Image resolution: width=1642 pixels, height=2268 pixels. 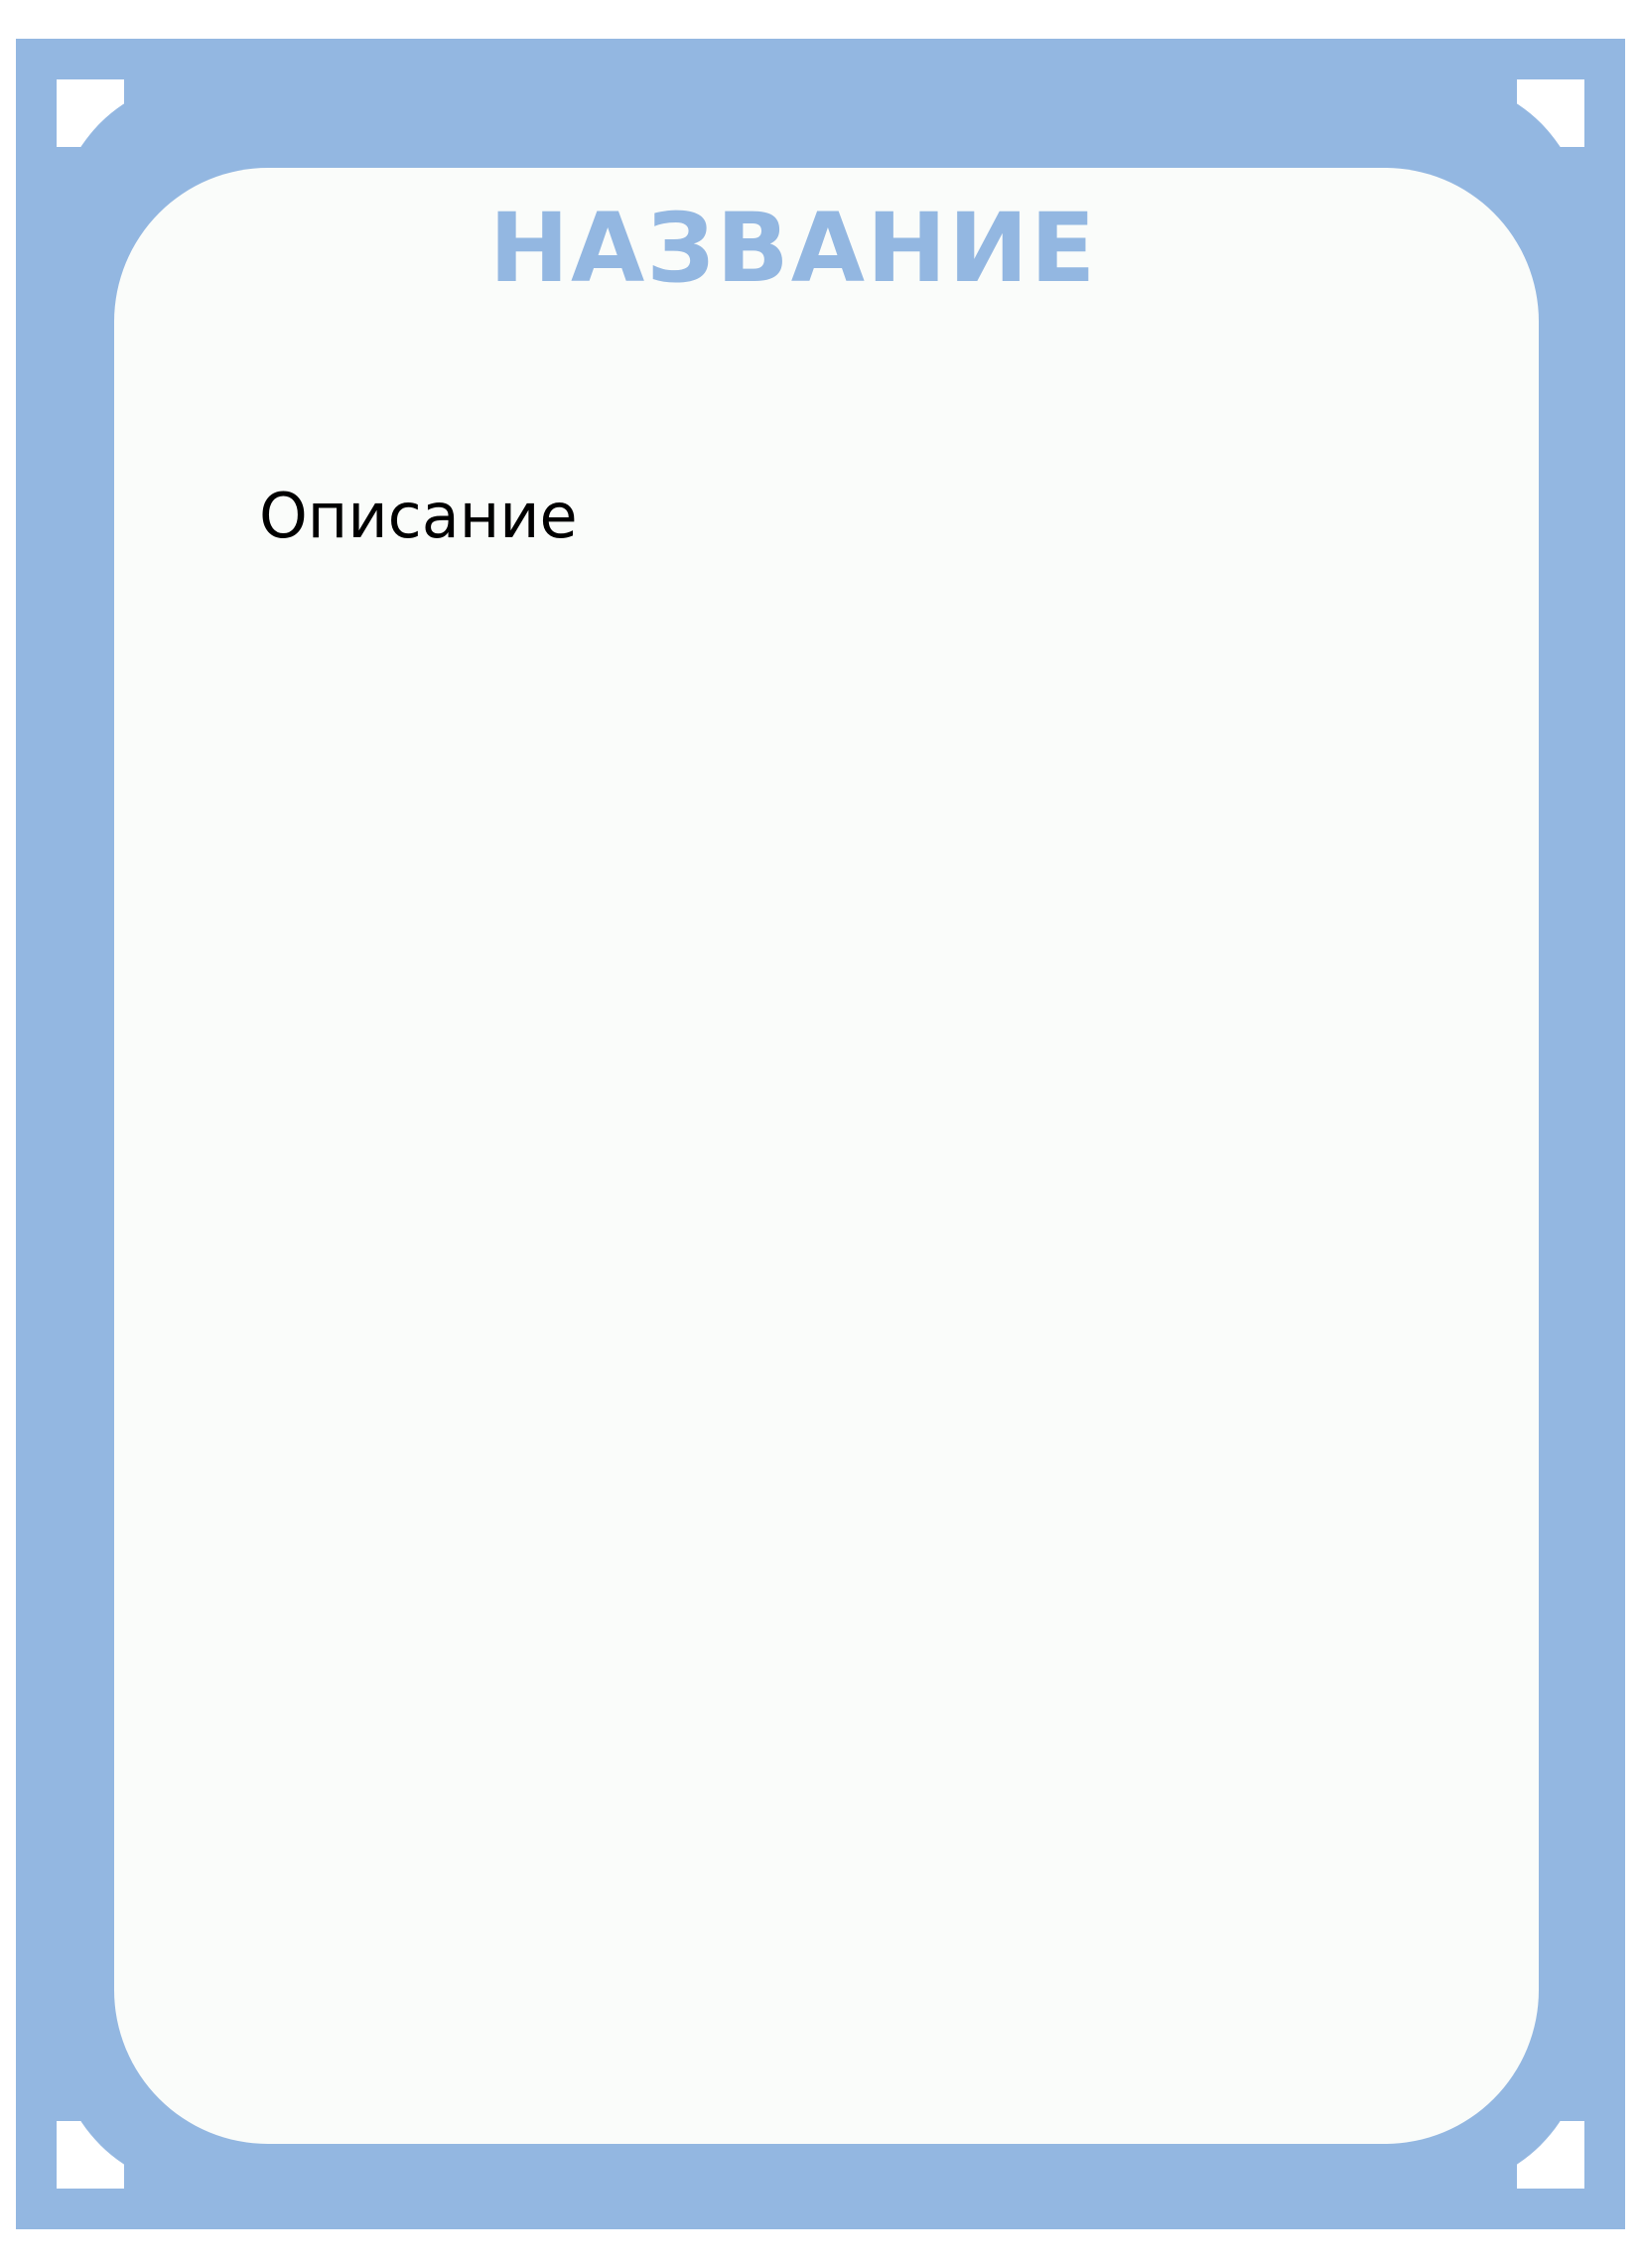 I want to click on corner-notch-bottom-left, so click(x=90, y=2155).